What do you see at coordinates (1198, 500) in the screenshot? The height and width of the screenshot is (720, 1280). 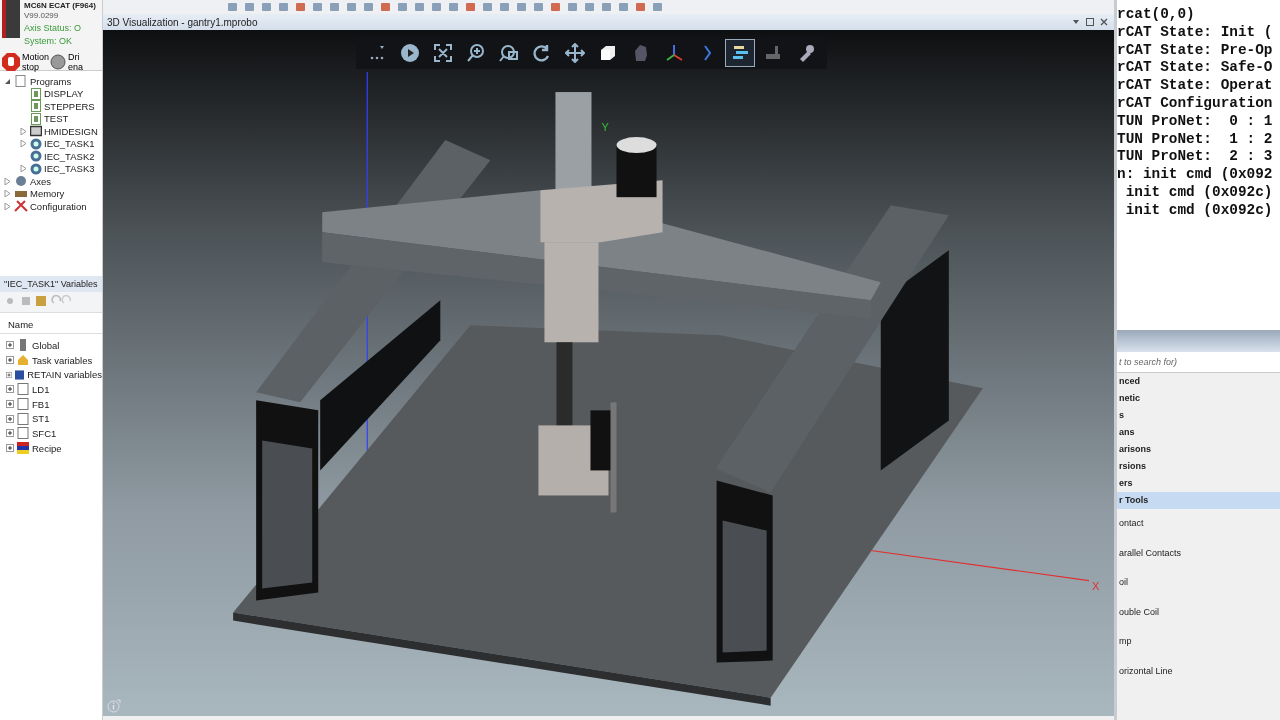 I see `toolbox-category: r Tools` at bounding box center [1198, 500].